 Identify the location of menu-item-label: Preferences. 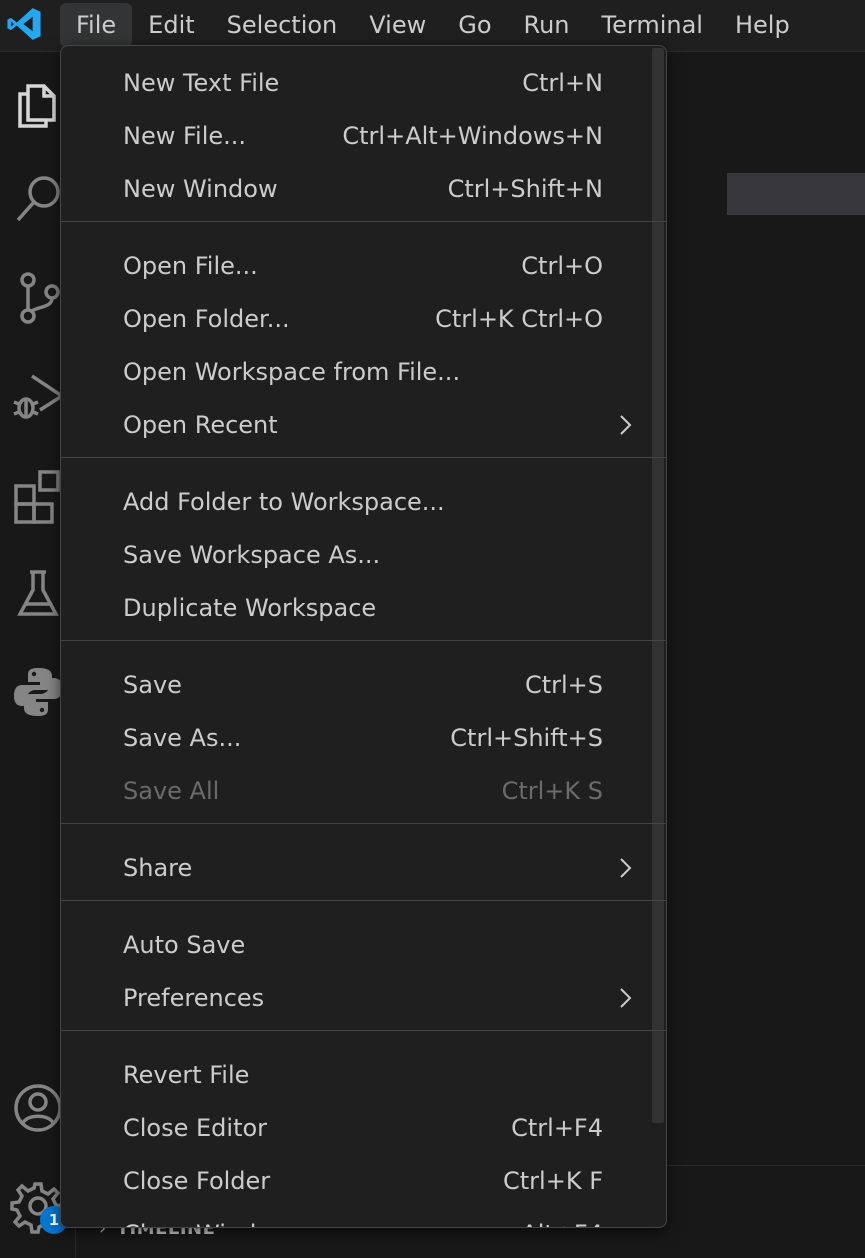
(194, 998).